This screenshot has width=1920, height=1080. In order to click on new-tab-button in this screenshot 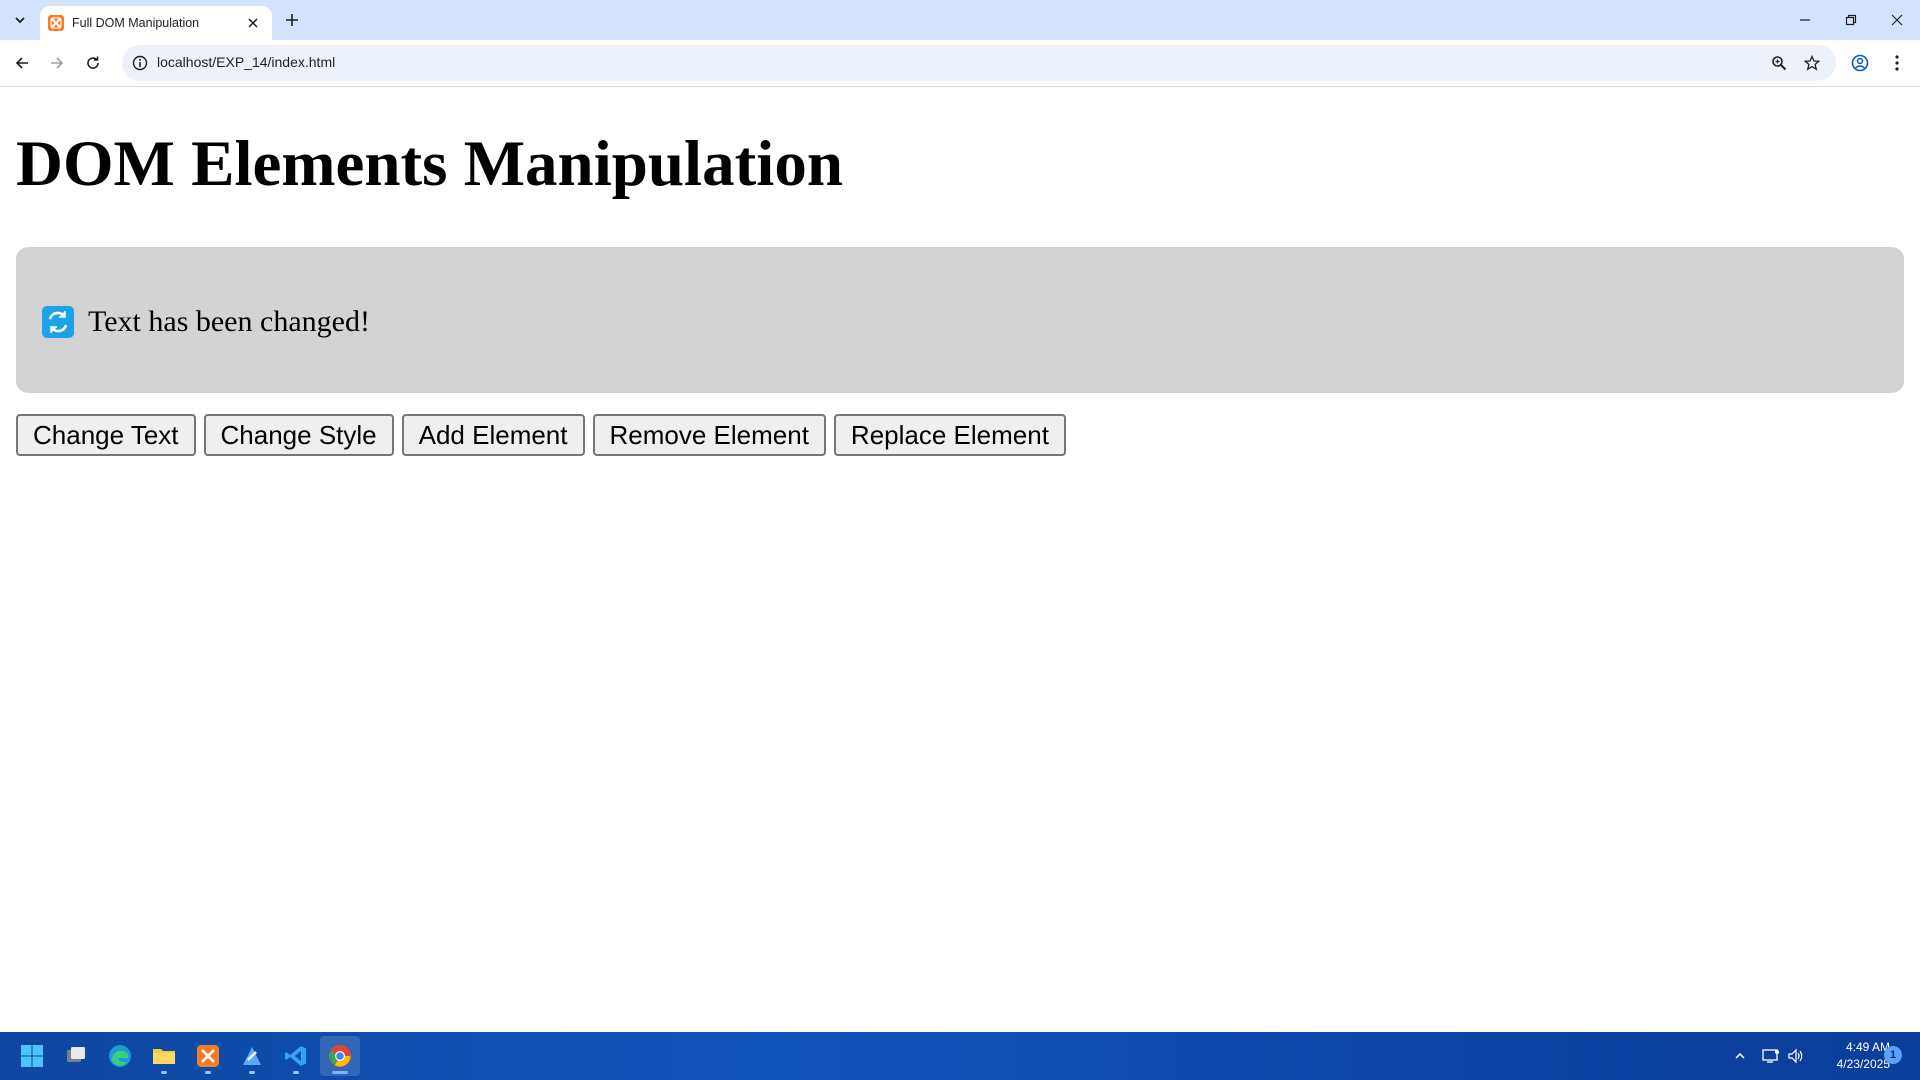, I will do `click(292, 20)`.